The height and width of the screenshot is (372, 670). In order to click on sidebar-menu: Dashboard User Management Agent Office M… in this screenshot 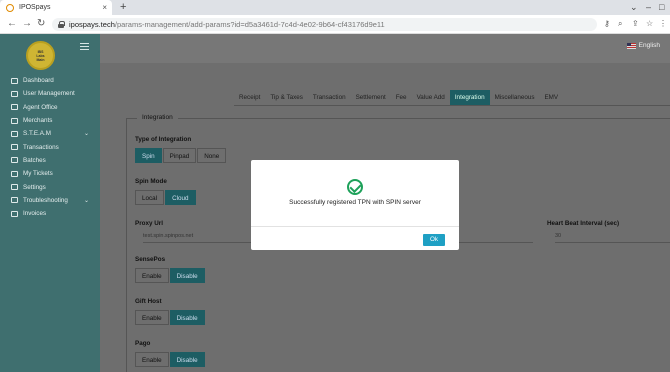, I will do `click(50, 147)`.